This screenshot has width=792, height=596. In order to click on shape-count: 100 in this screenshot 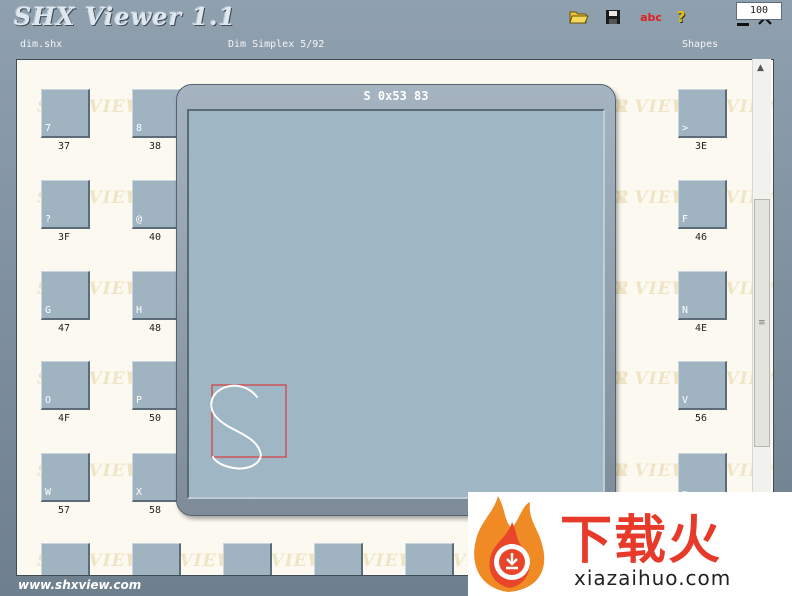, I will do `click(759, 11)`.